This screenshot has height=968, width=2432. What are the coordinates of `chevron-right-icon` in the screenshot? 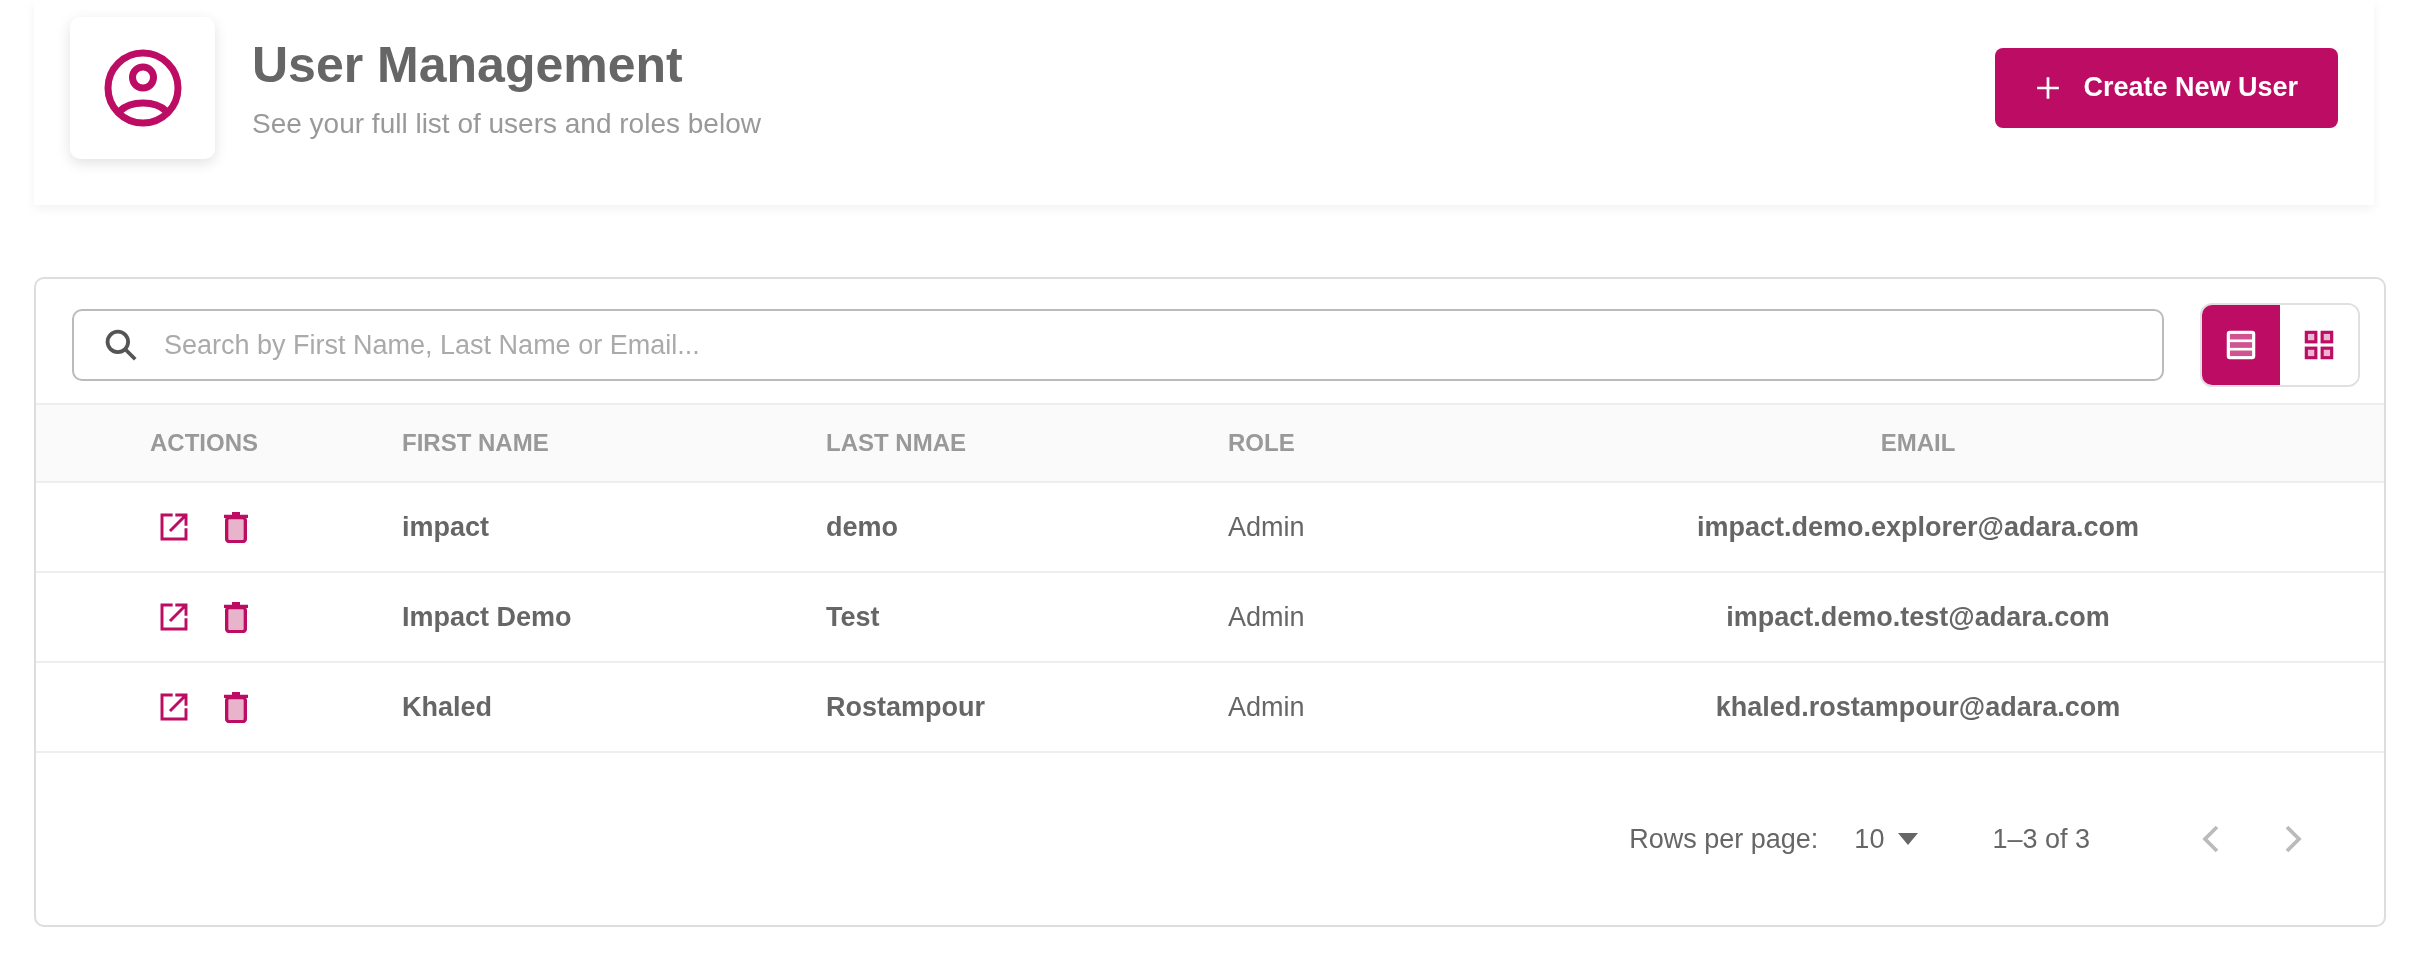 It's located at (2293, 839).